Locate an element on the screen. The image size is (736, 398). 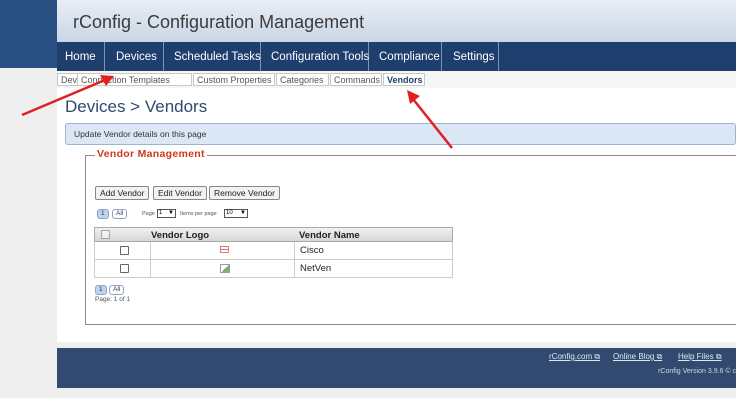
info-banner: Update Vendor details on this page is located at coordinates (400, 134).